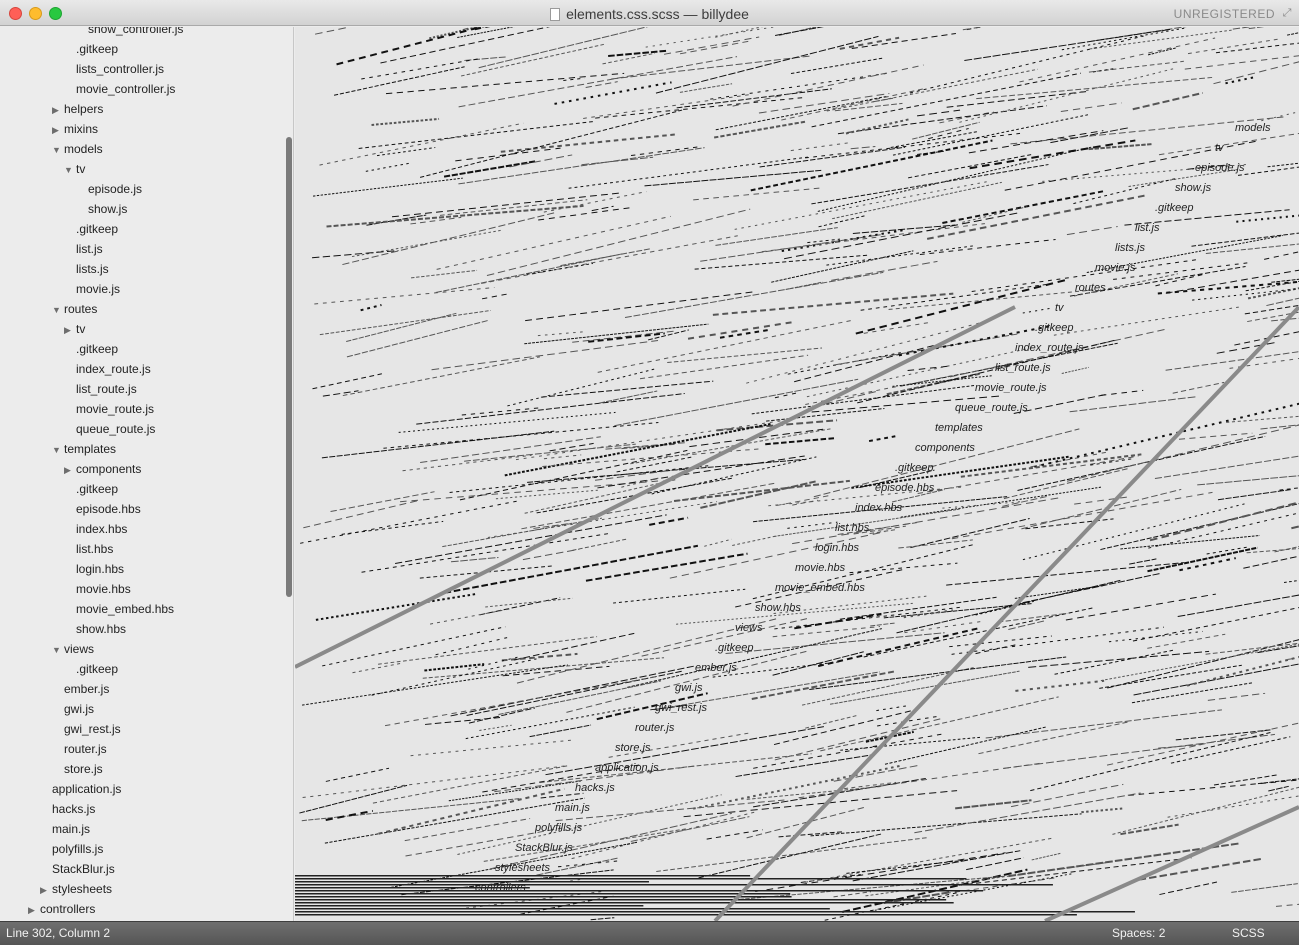 The image size is (1299, 945). Describe the element at coordinates (94, 549) in the screenshot. I see `tree-file: list.hbs` at that location.